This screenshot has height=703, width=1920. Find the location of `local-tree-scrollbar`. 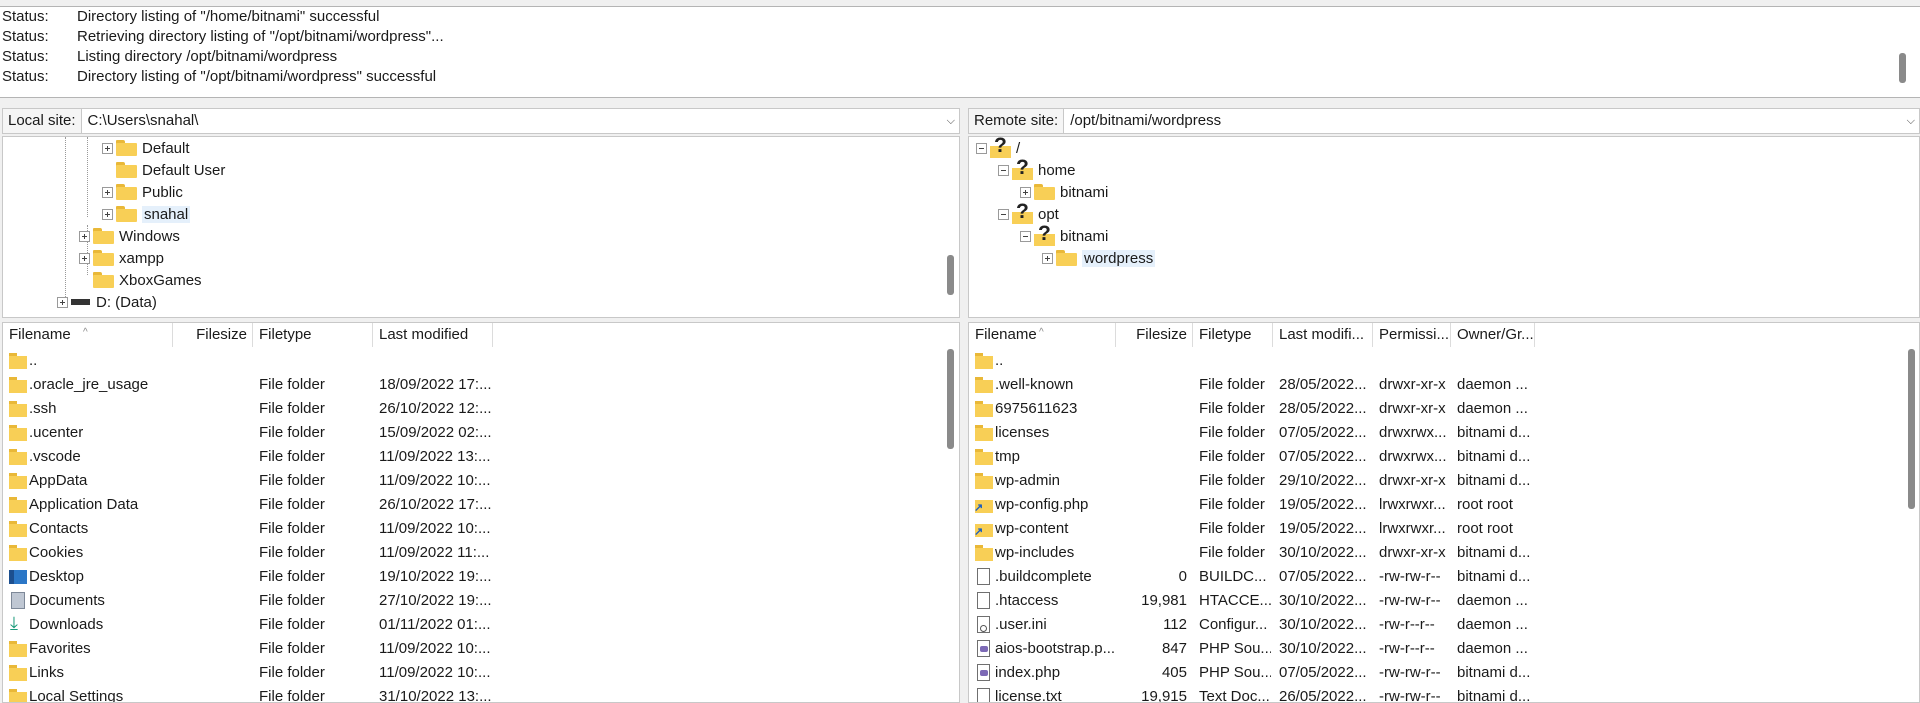

local-tree-scrollbar is located at coordinates (950, 275).